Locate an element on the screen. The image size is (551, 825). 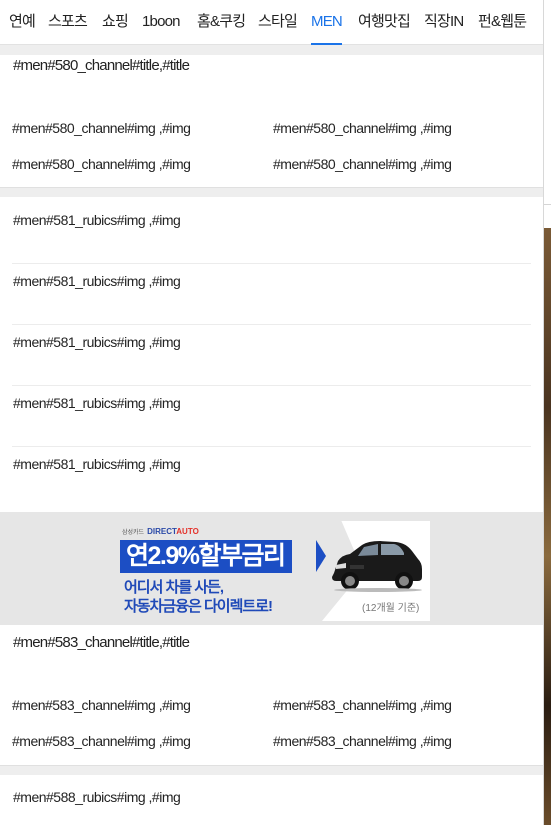
ad-brand-logo: 삼성카드 DIRECTAUTO is located at coordinates (160, 531).